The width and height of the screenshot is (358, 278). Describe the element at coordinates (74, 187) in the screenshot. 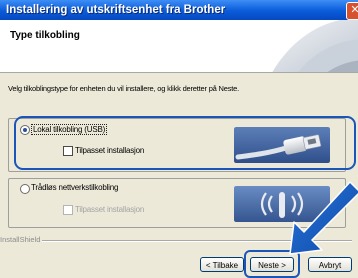

I see `wireless-radio-label: Trådløs nettverkstilkobling` at that location.